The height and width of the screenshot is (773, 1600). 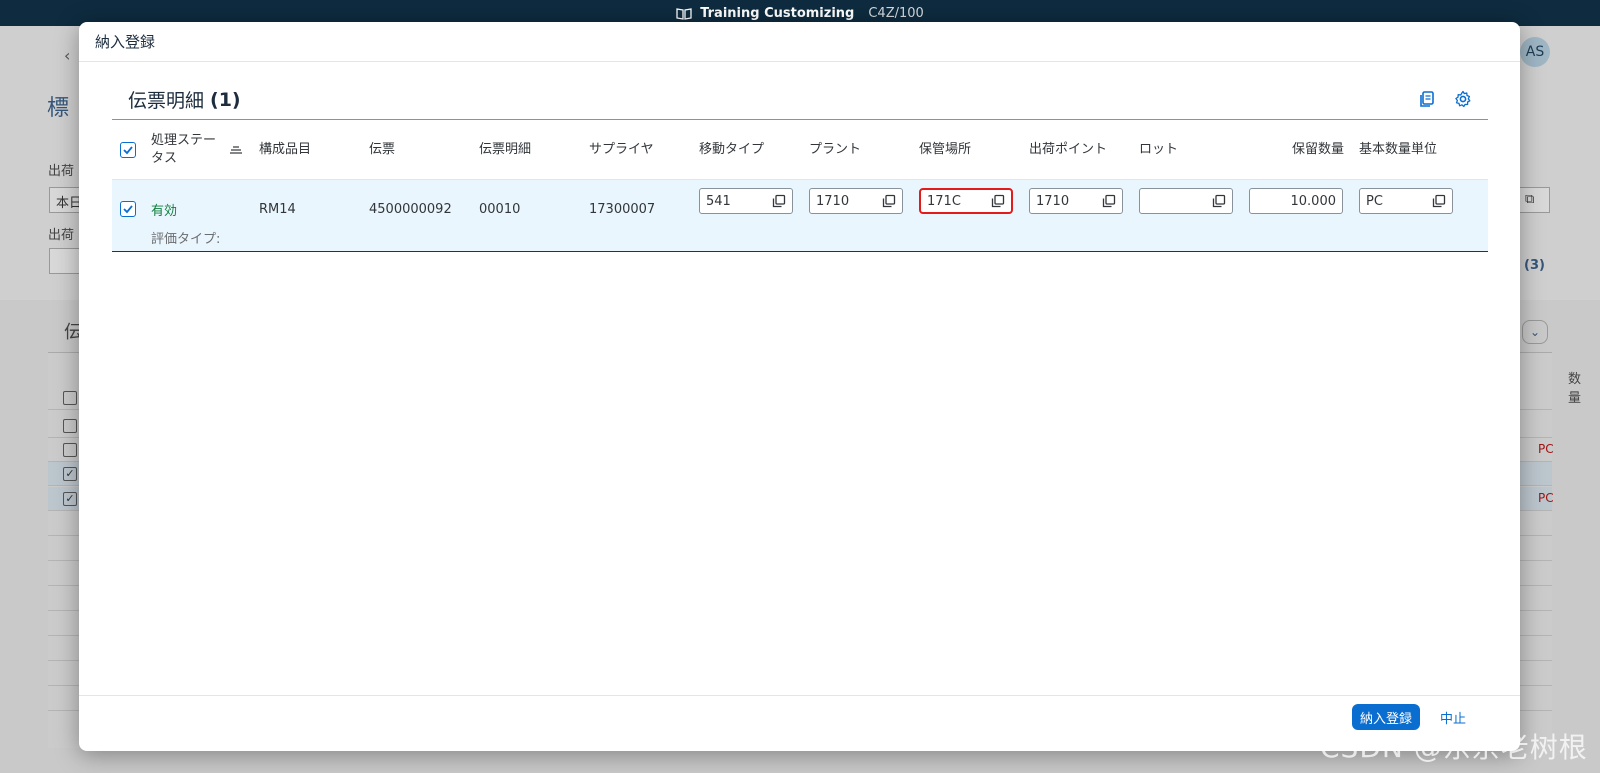 What do you see at coordinates (1535, 332) in the screenshot?
I see `chevron-down-icon: ⌄` at bounding box center [1535, 332].